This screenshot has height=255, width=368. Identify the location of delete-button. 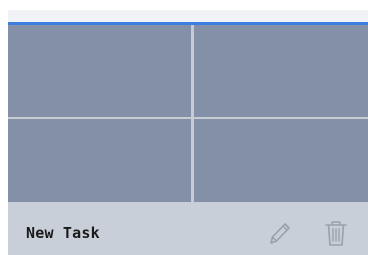
(336, 233).